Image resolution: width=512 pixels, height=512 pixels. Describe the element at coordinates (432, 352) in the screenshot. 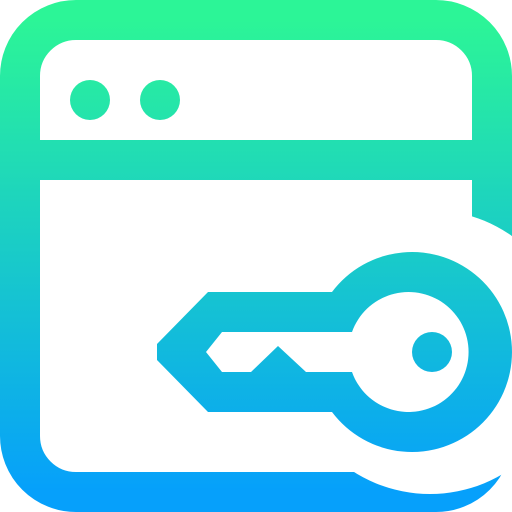

I see `key-hole` at that location.